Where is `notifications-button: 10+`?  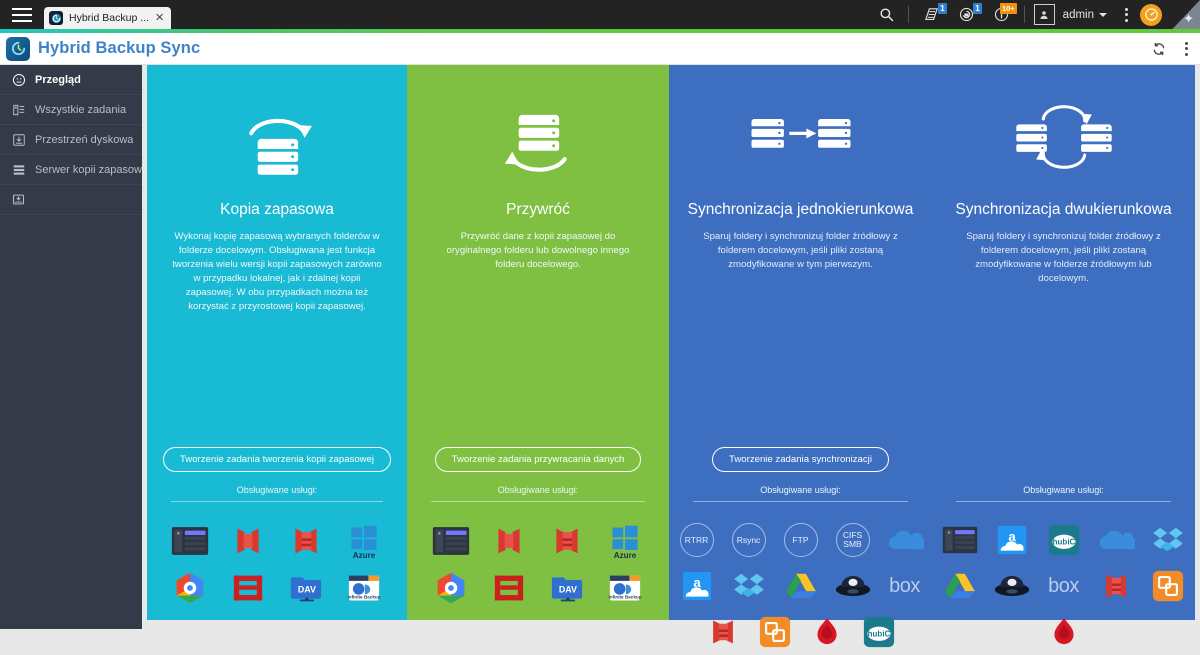 notifications-button: 10+ is located at coordinates (1001, 14).